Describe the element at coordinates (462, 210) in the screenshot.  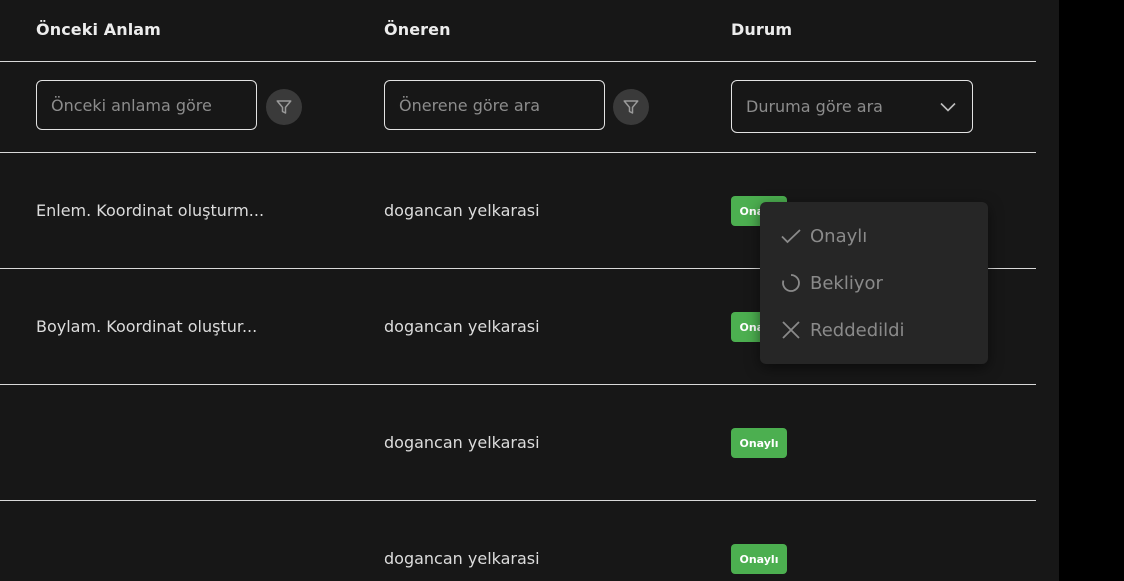
I see `row1-suggester: dogancan yelkarasi` at that location.